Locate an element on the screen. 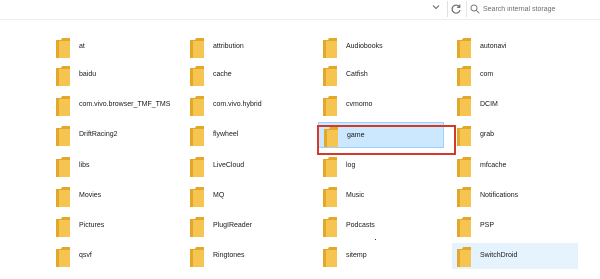  folder-item: Pictures is located at coordinates (114, 226).